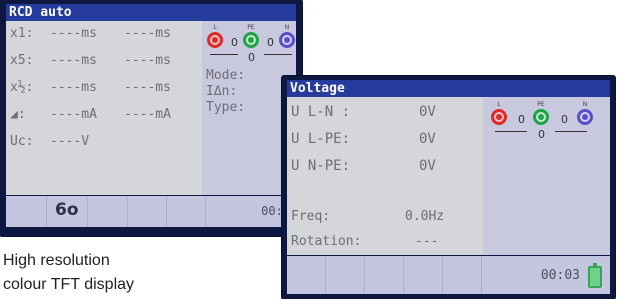 The height and width of the screenshot is (299, 622). I want to click on idn-label: IΔn:, so click(222, 91).